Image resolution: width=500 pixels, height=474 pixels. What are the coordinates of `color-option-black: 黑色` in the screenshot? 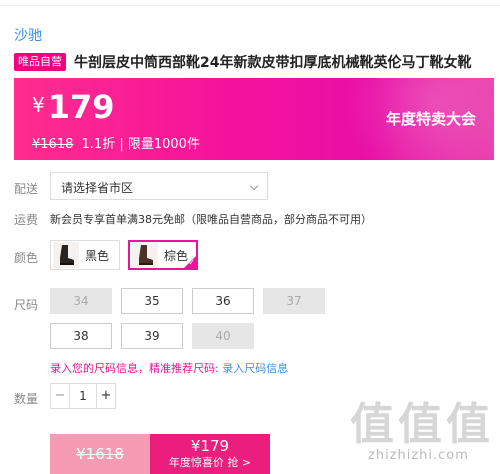 It's located at (85, 255).